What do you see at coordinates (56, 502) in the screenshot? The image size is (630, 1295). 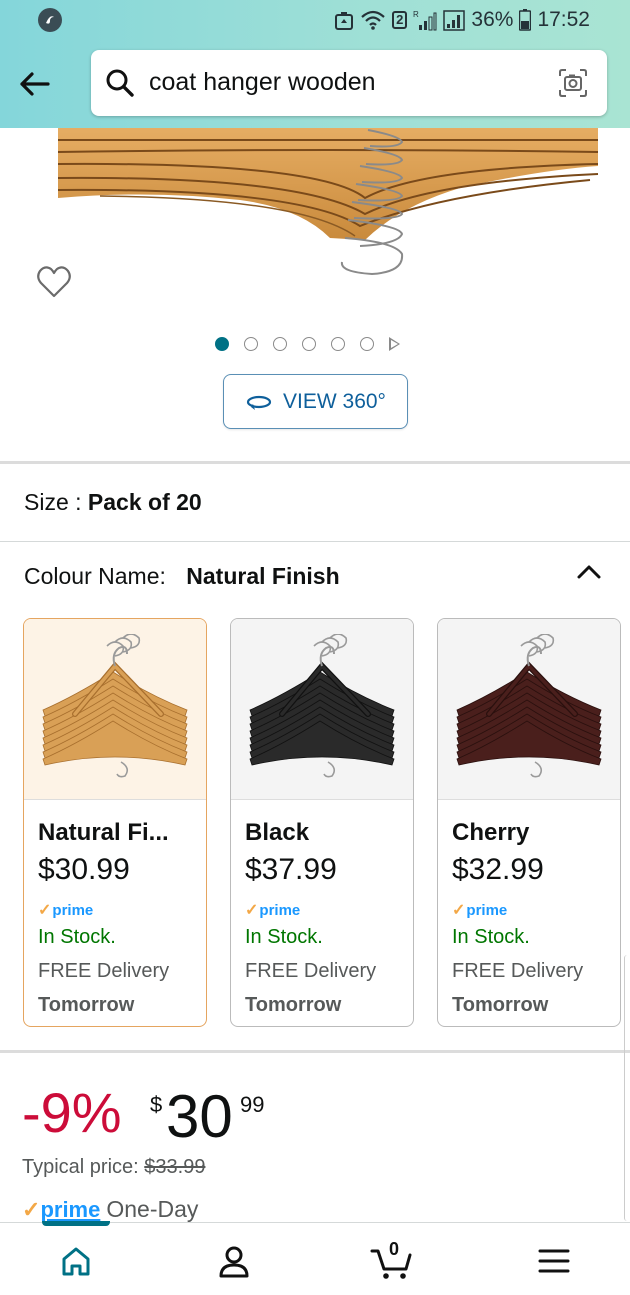 I see `size-label: Size :` at bounding box center [56, 502].